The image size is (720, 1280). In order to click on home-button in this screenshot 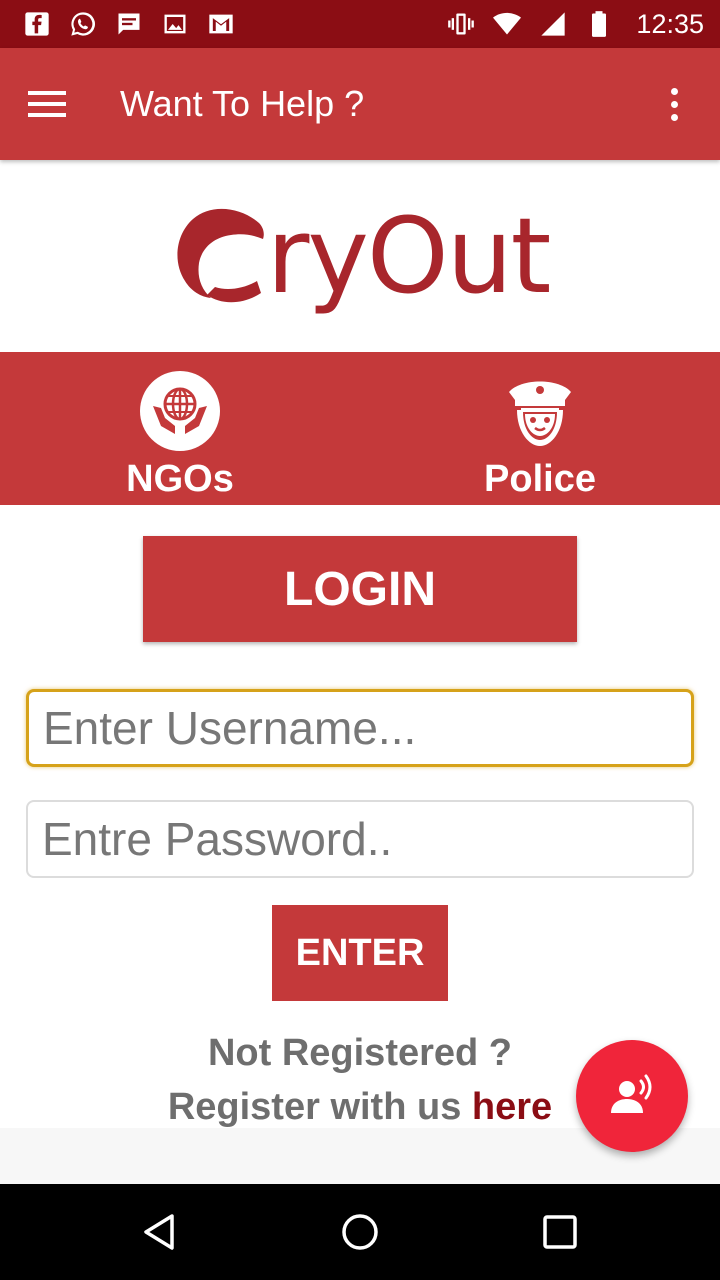, I will do `click(360, 1232)`.